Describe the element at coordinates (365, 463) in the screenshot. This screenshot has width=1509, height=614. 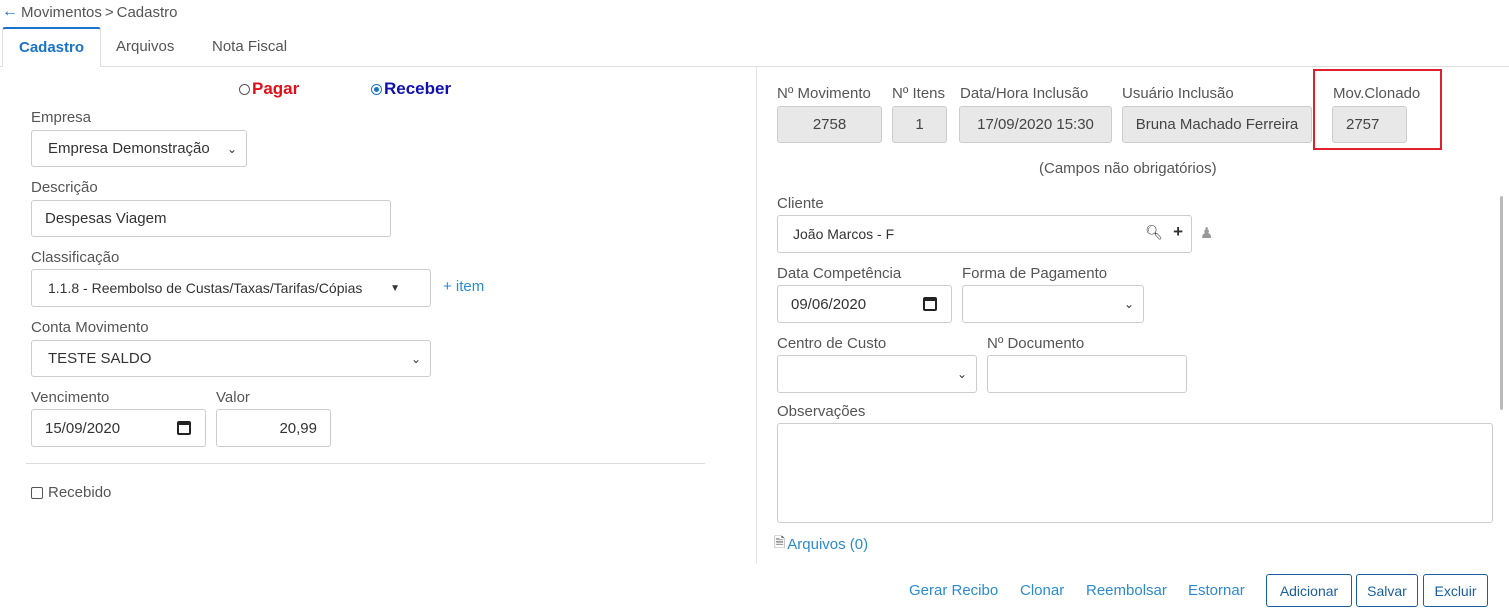
I see `divider` at that location.